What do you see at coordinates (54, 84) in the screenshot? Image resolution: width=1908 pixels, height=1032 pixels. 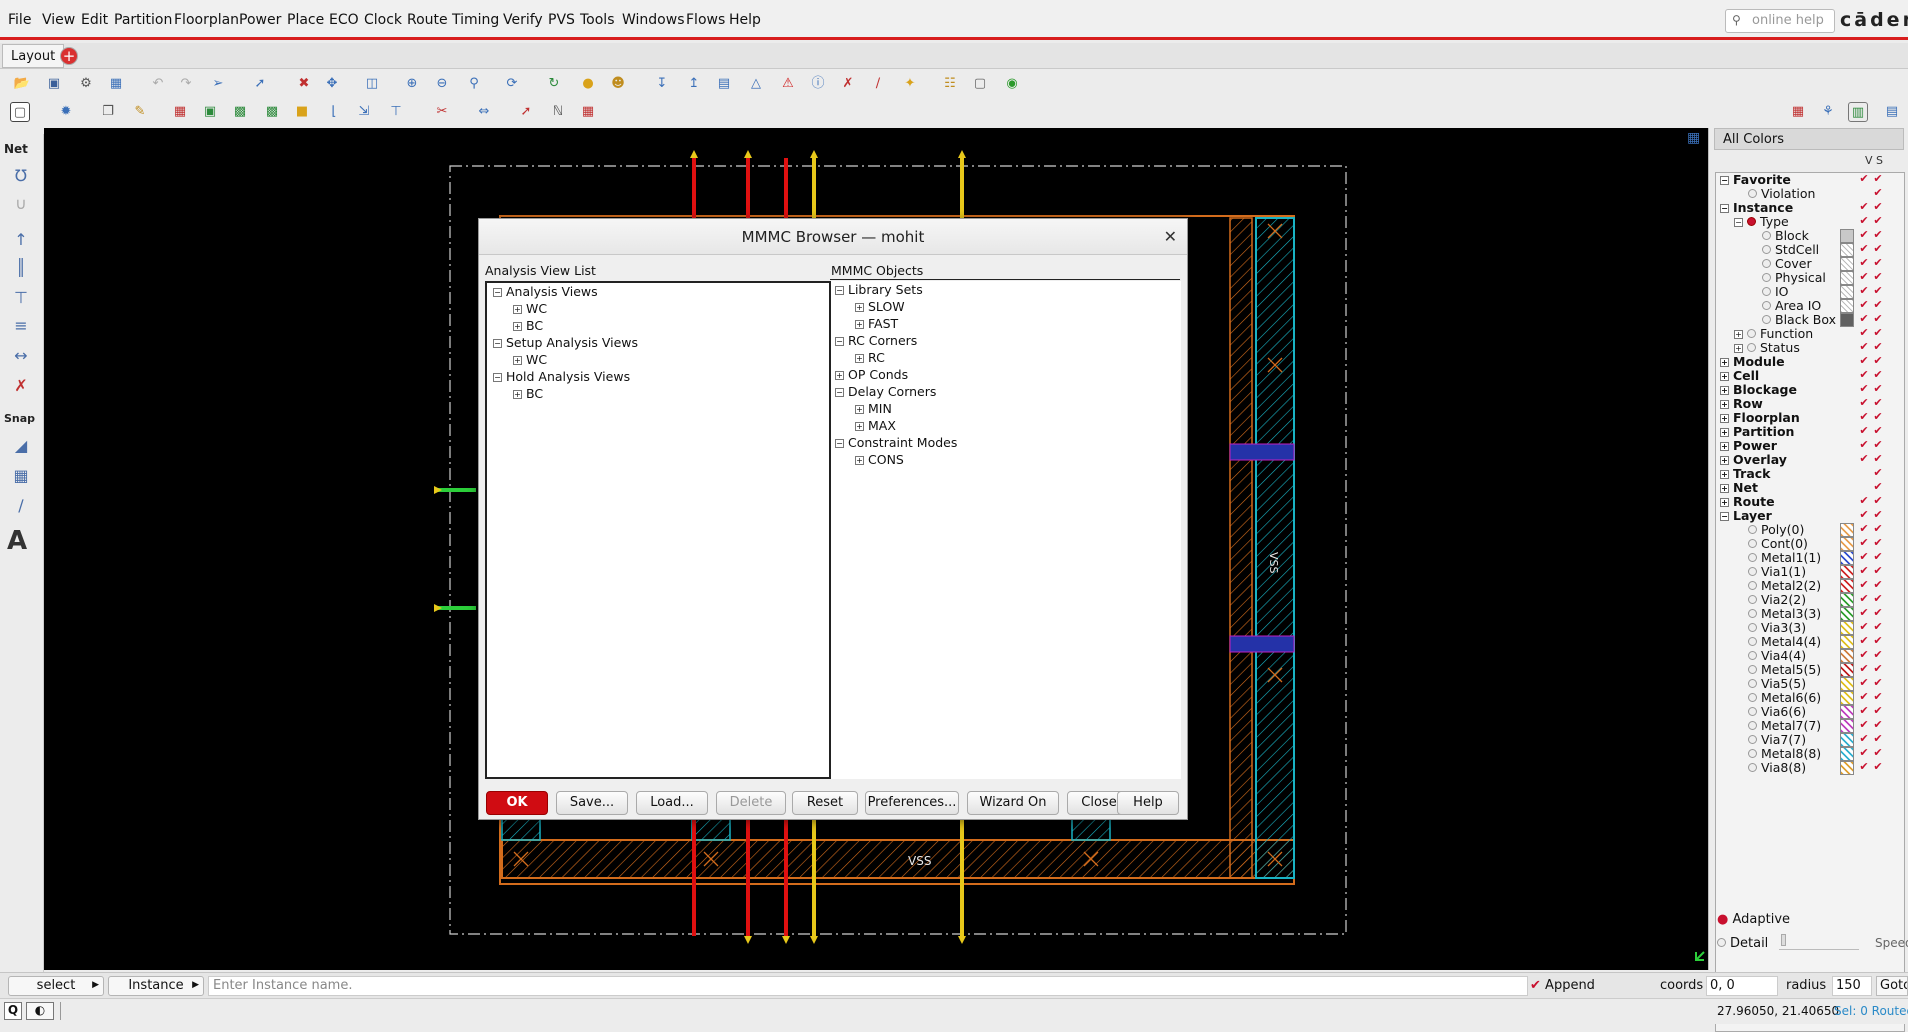 I see `save-icon: ▣` at bounding box center [54, 84].